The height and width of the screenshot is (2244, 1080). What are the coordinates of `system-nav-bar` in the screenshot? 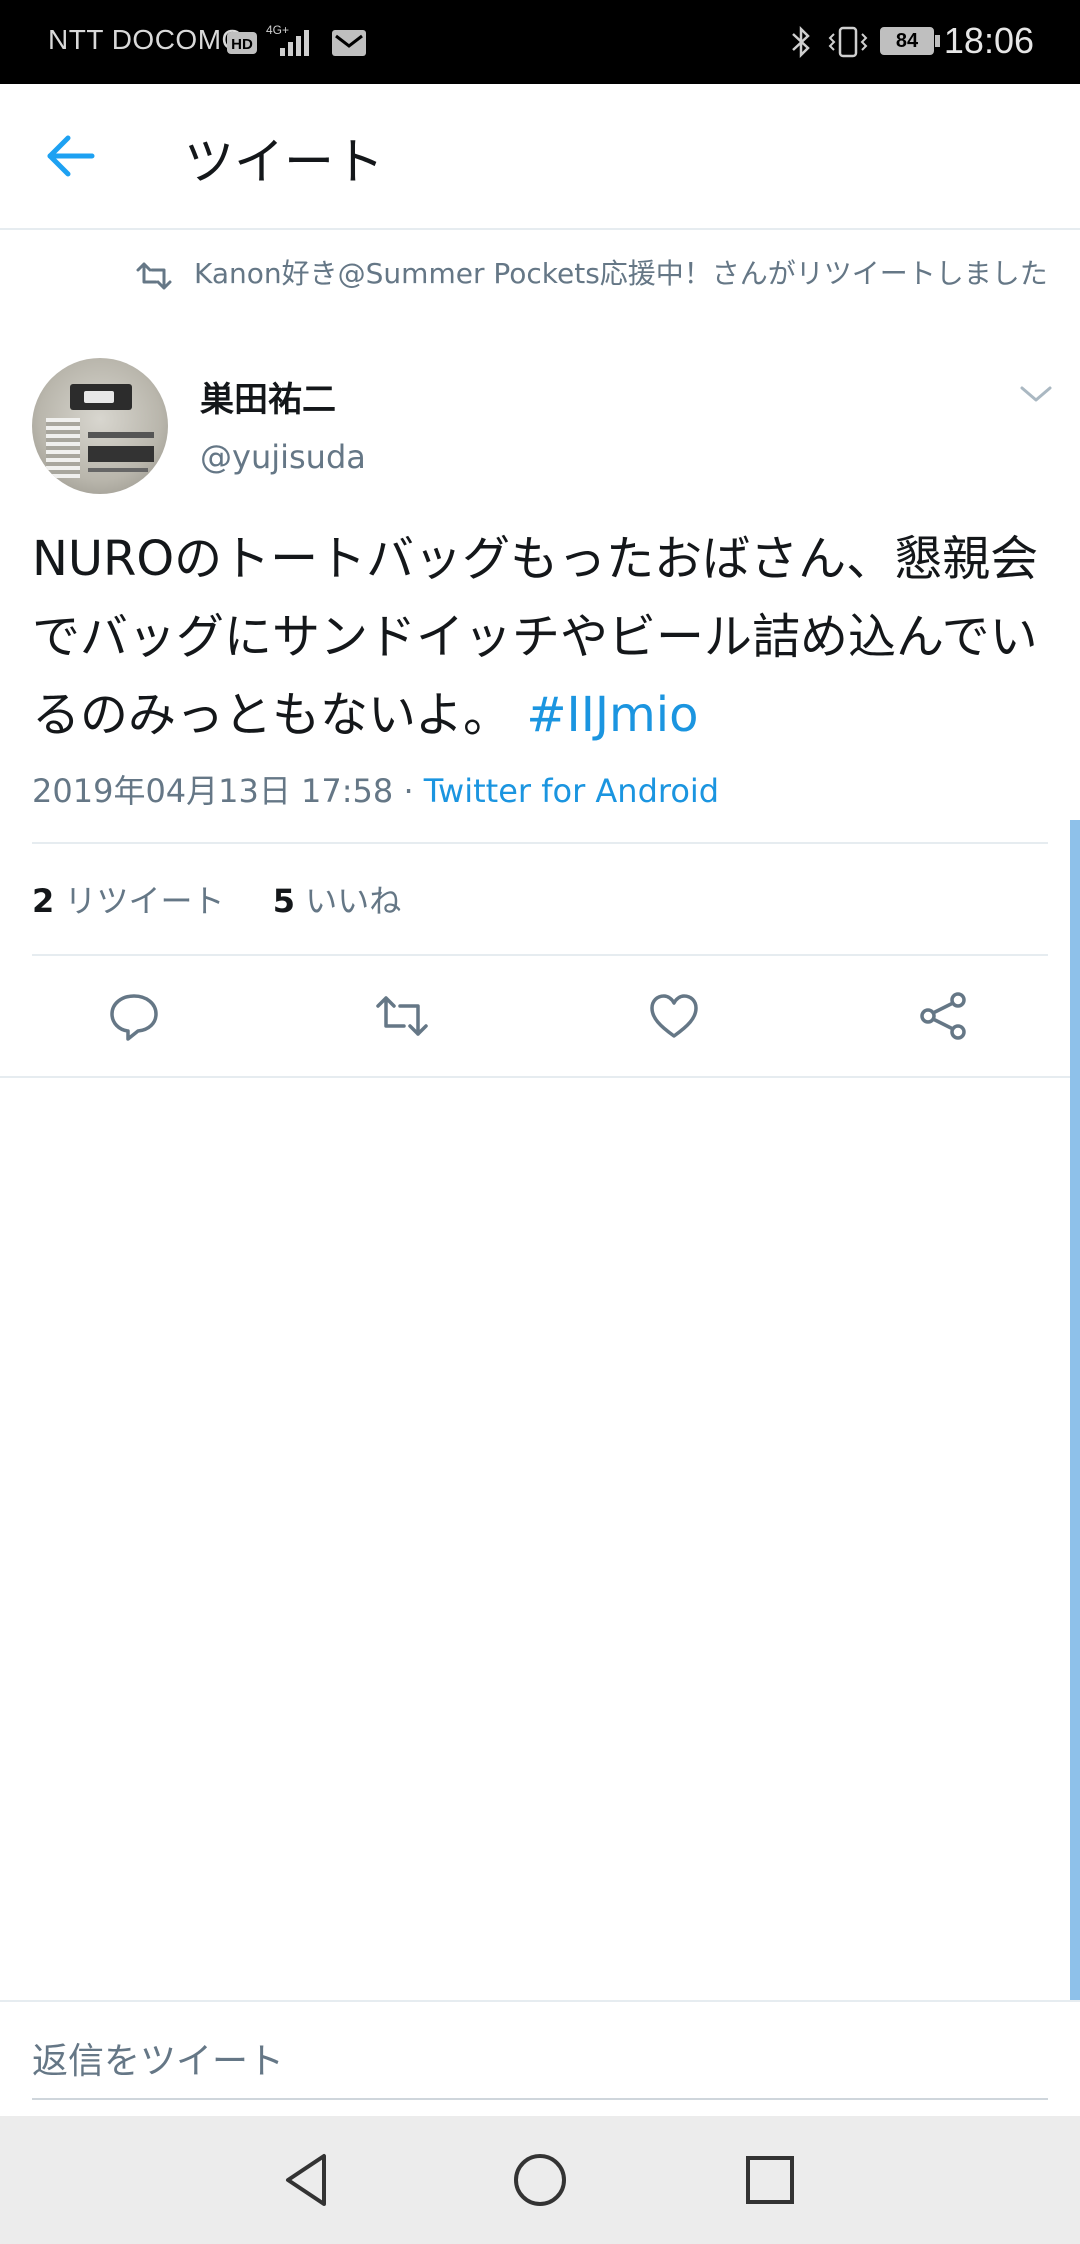 It's located at (540, 2180).